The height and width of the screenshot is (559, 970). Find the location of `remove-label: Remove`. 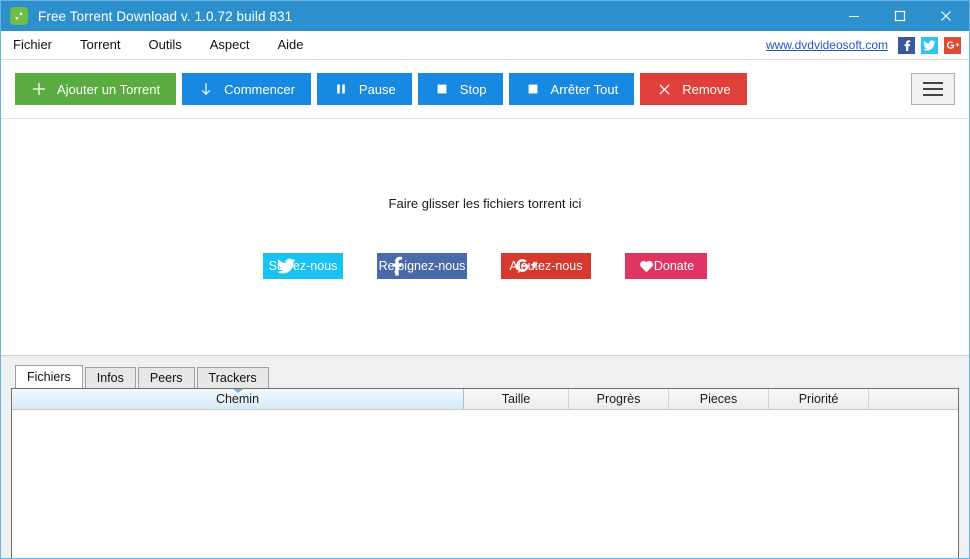

remove-label: Remove is located at coordinates (706, 89).